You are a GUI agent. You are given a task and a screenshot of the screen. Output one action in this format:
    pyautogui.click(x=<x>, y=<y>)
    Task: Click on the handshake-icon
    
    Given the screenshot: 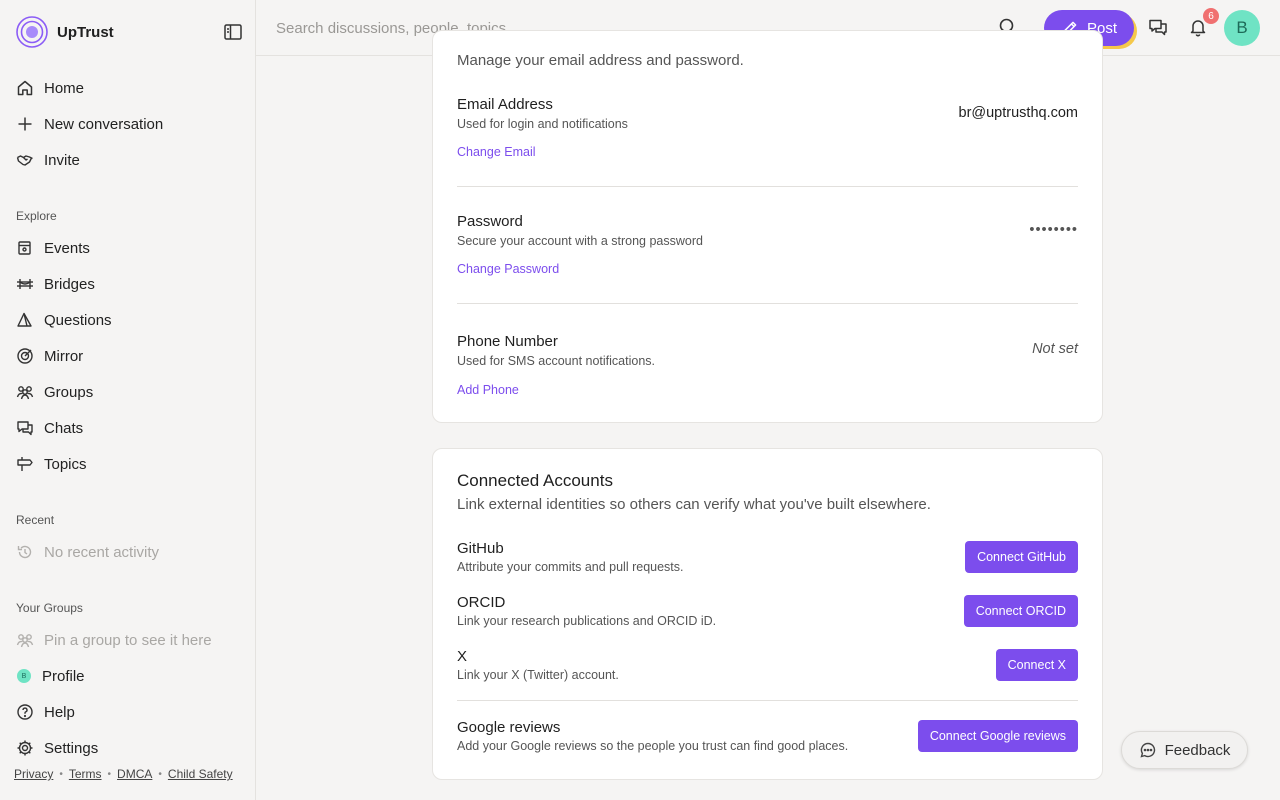 What is the action you would take?
    pyautogui.click(x=25, y=160)
    